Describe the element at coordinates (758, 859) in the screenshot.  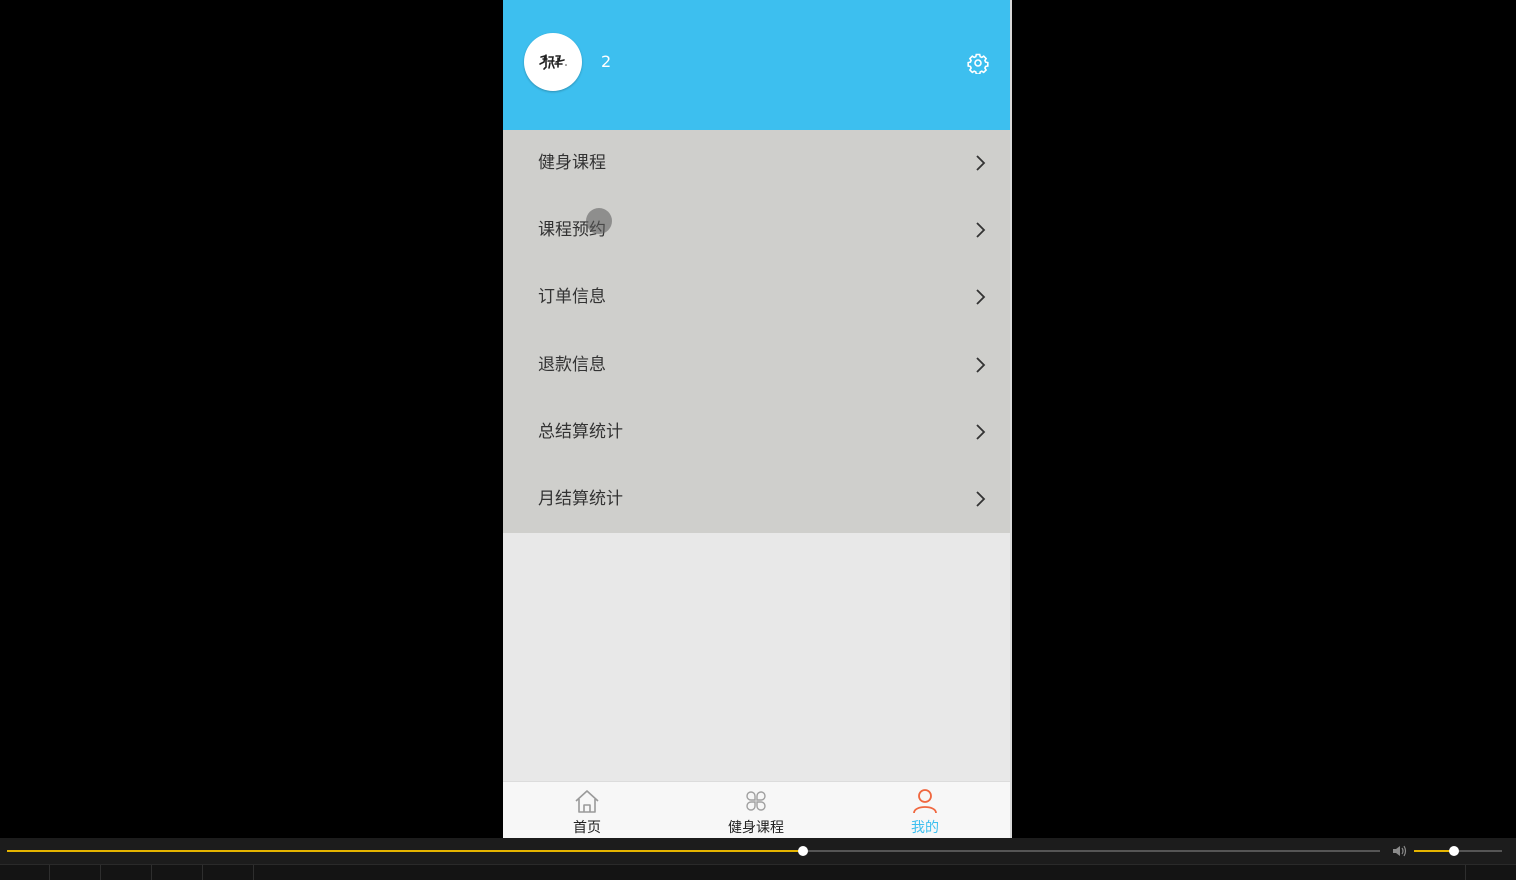
I see `video-player-controls` at that location.